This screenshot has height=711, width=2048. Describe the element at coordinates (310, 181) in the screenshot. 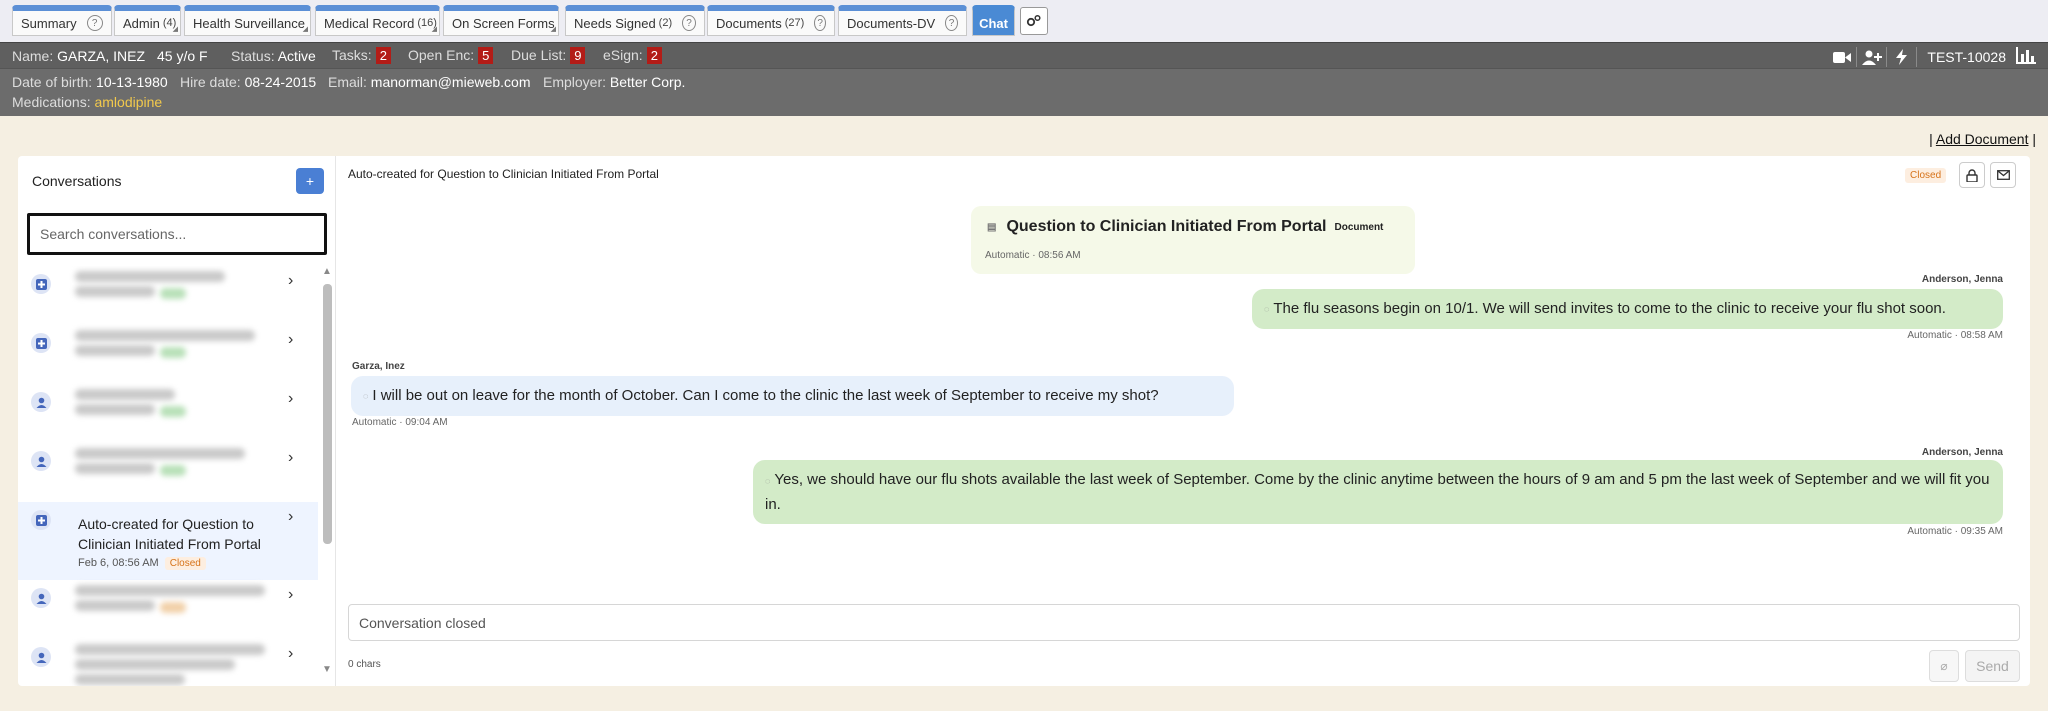

I see `new-conversation-button: +` at that location.